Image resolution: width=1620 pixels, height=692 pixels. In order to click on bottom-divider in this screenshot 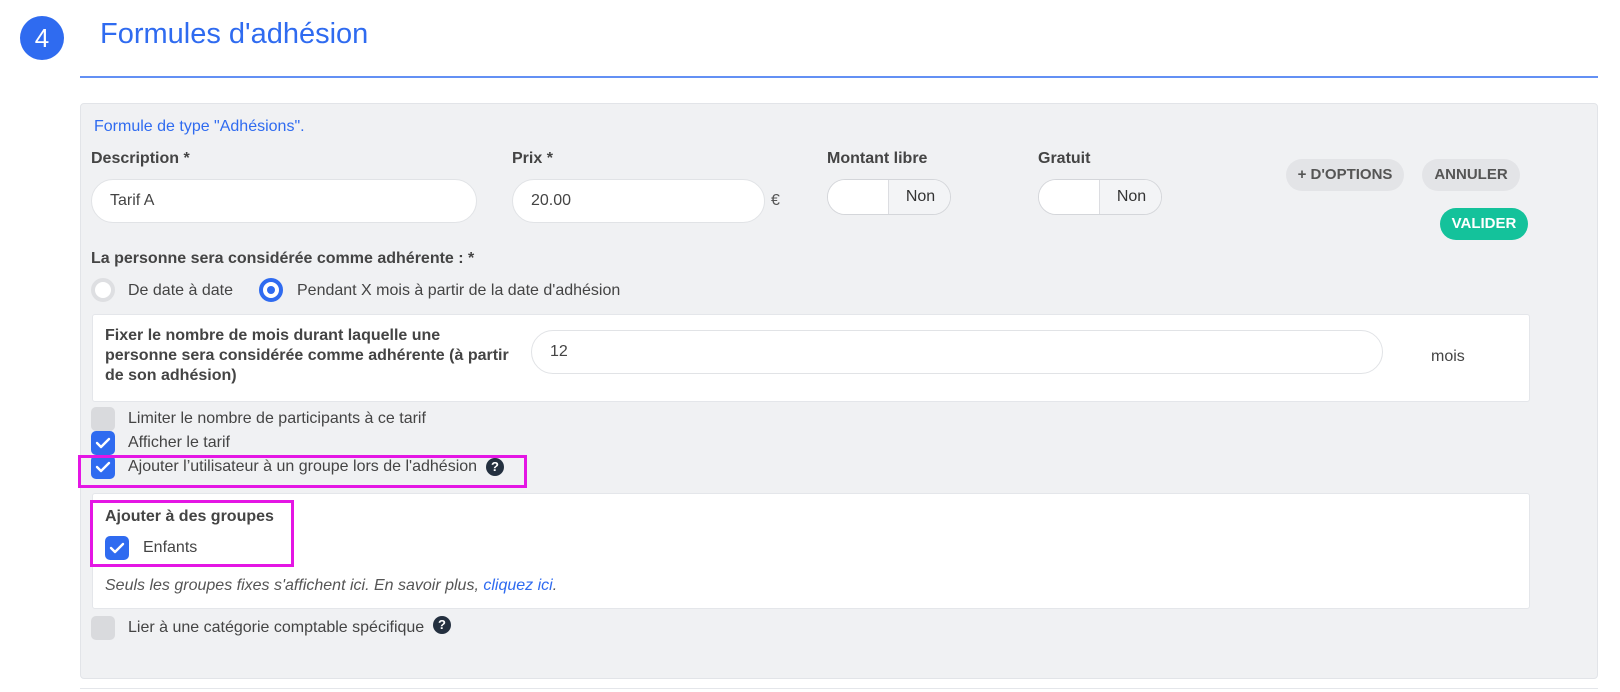, I will do `click(839, 688)`.